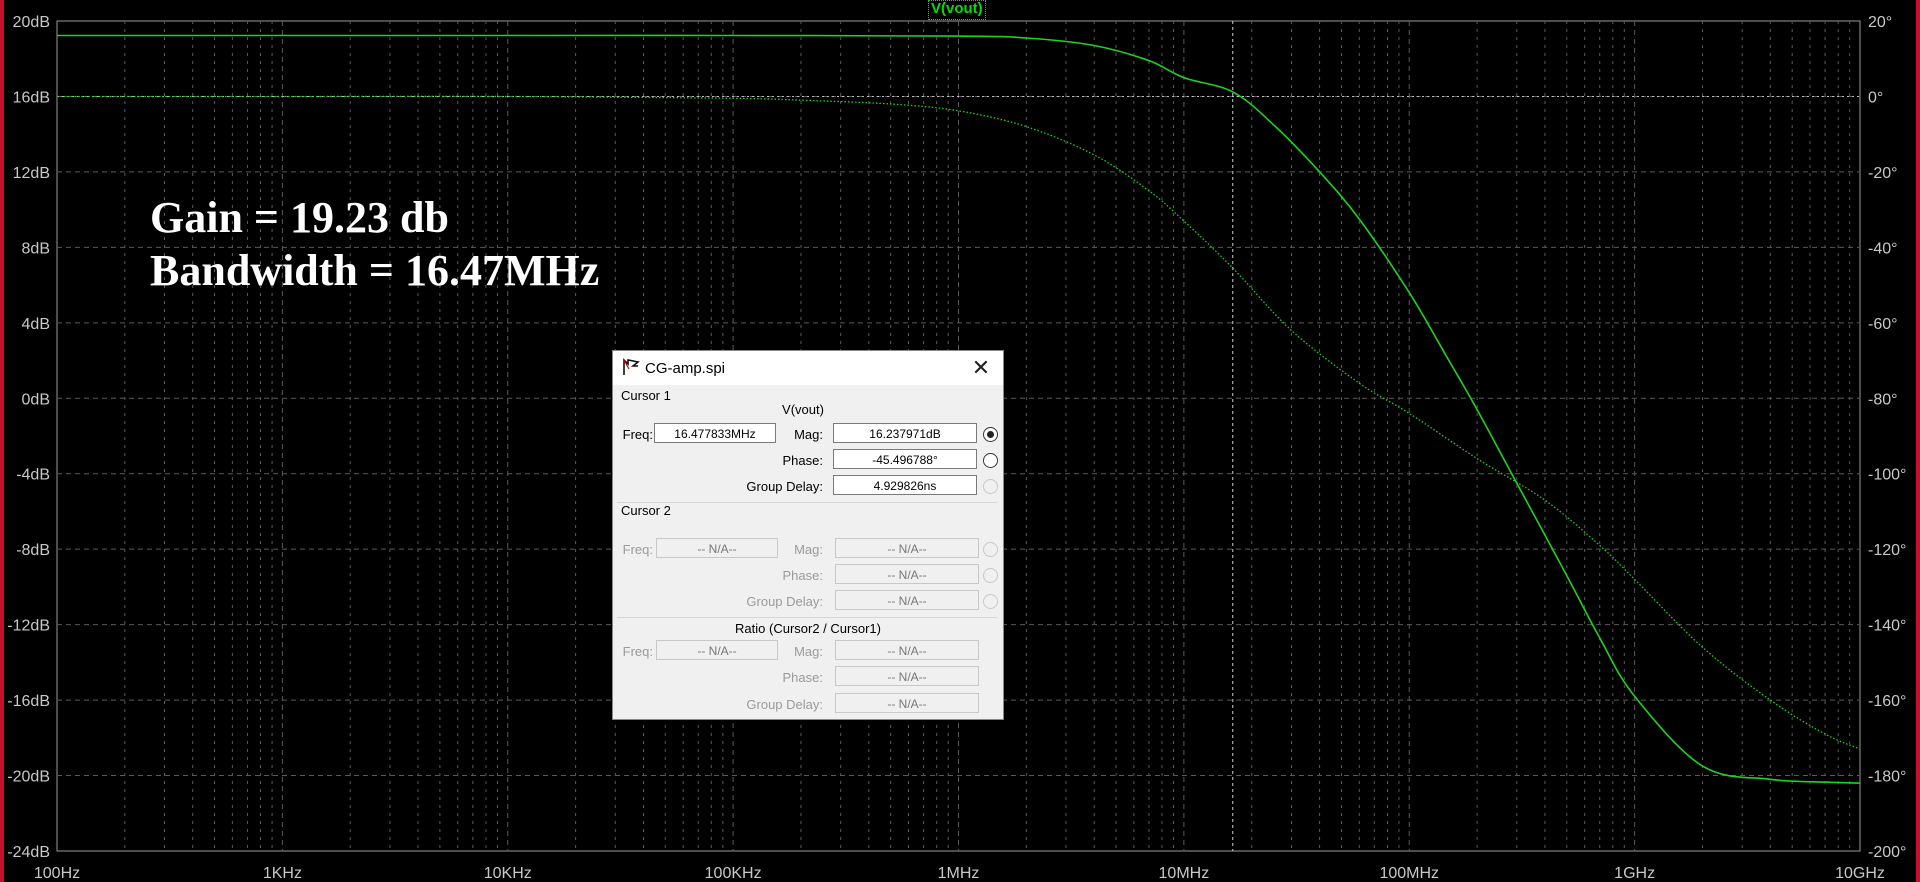 The image size is (1920, 882). I want to click on dialog-title: CG-amp.spi, so click(685, 368).